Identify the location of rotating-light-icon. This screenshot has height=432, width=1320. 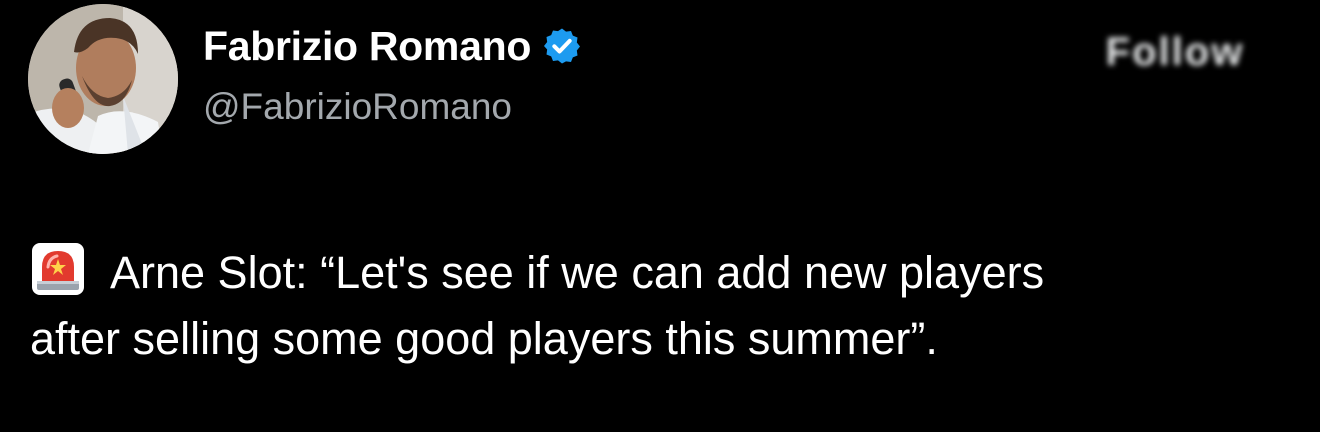
(58, 269).